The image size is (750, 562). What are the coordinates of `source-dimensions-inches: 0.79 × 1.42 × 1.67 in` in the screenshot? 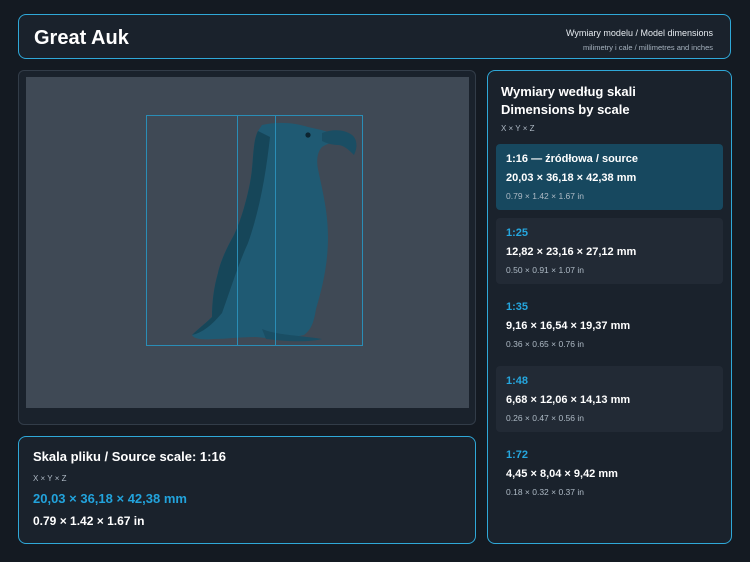 It's located at (89, 521).